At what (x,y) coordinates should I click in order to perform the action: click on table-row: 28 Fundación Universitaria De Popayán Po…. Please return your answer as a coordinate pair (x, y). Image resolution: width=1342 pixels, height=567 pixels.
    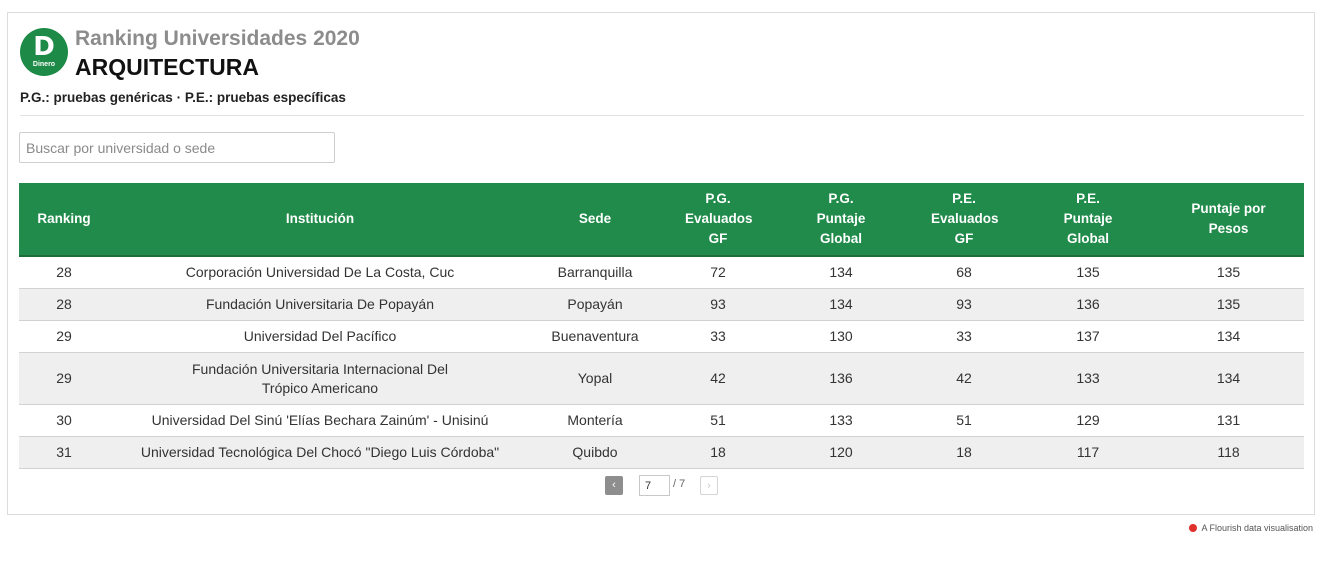
    Looking at the image, I should click on (661, 304).